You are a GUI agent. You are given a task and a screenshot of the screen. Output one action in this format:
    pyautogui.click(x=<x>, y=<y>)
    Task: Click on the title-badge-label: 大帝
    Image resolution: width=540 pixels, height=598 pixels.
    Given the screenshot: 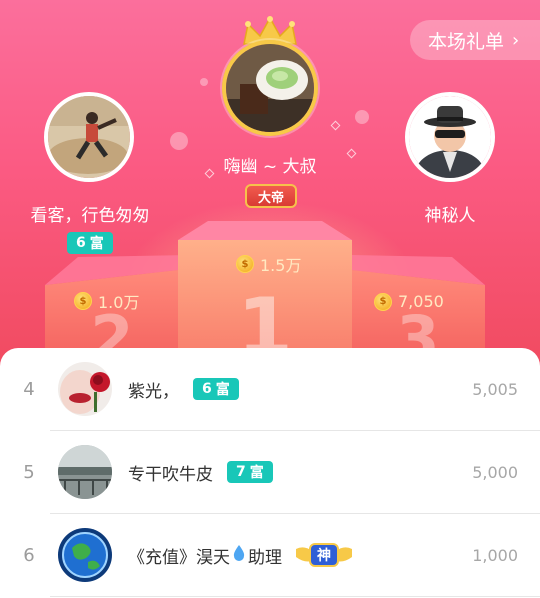 What is the action you would take?
    pyautogui.click(x=270, y=198)
    